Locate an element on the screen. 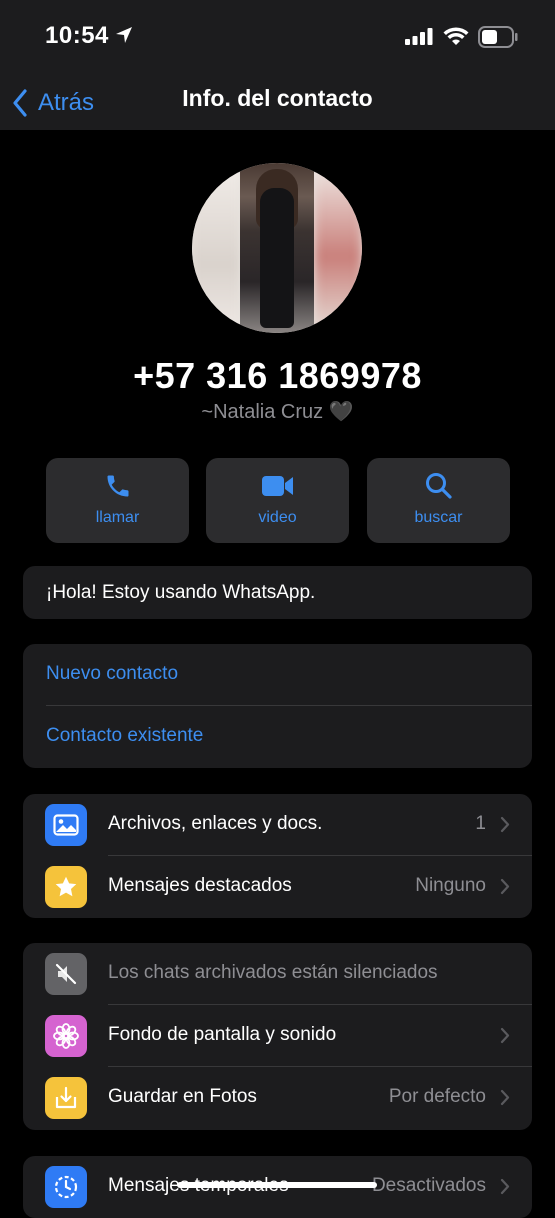 This screenshot has height=1218, width=555. archived-muted-label: Los chats archivados están silenciados is located at coordinates (273, 972).